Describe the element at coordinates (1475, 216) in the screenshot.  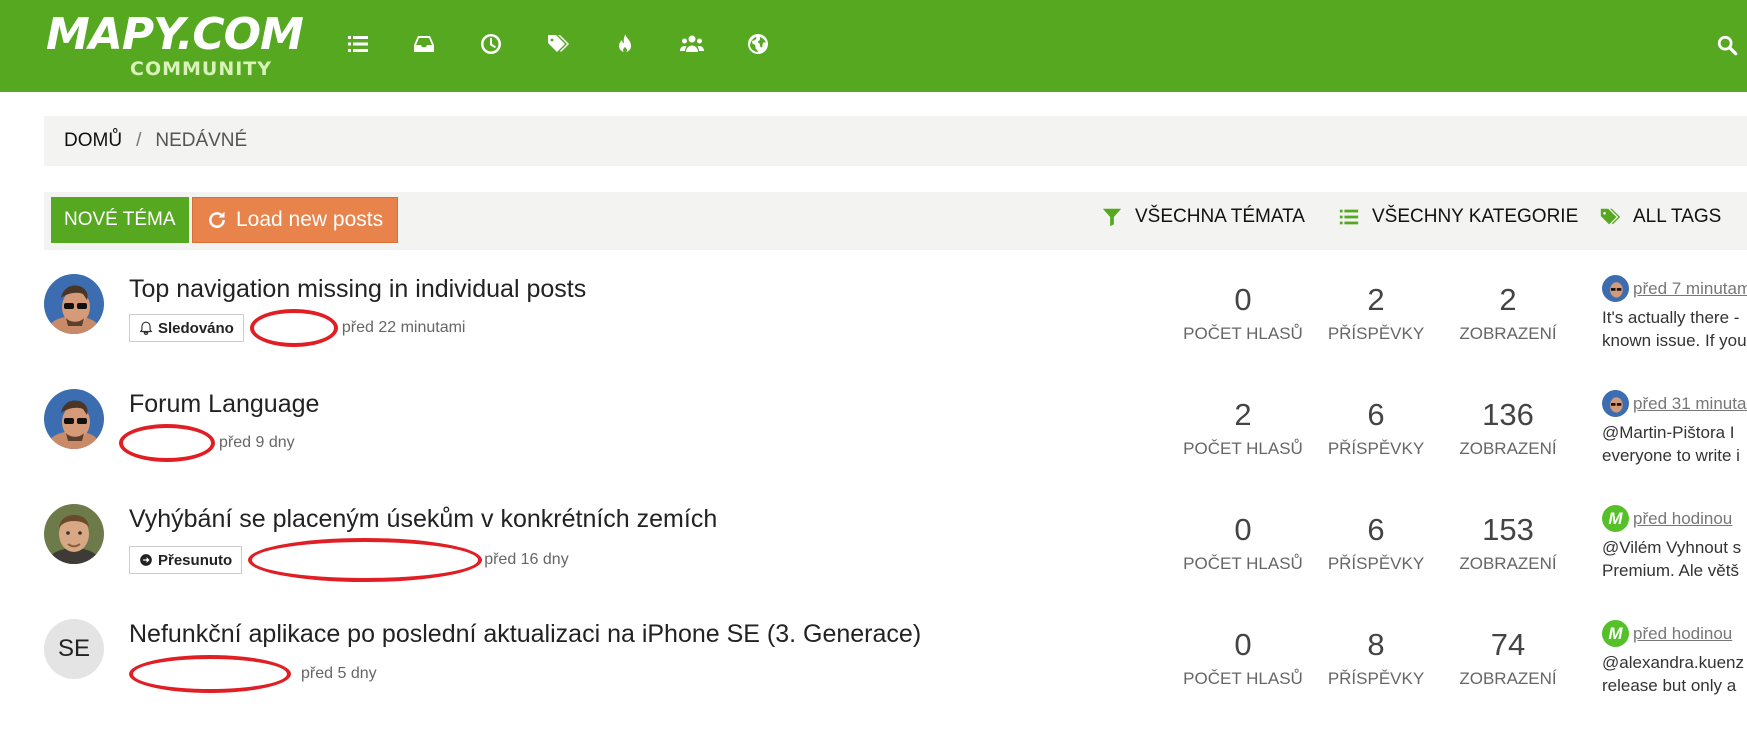
I see `filter-all-categories-label: VŠECHNY KATEGORIE` at that location.